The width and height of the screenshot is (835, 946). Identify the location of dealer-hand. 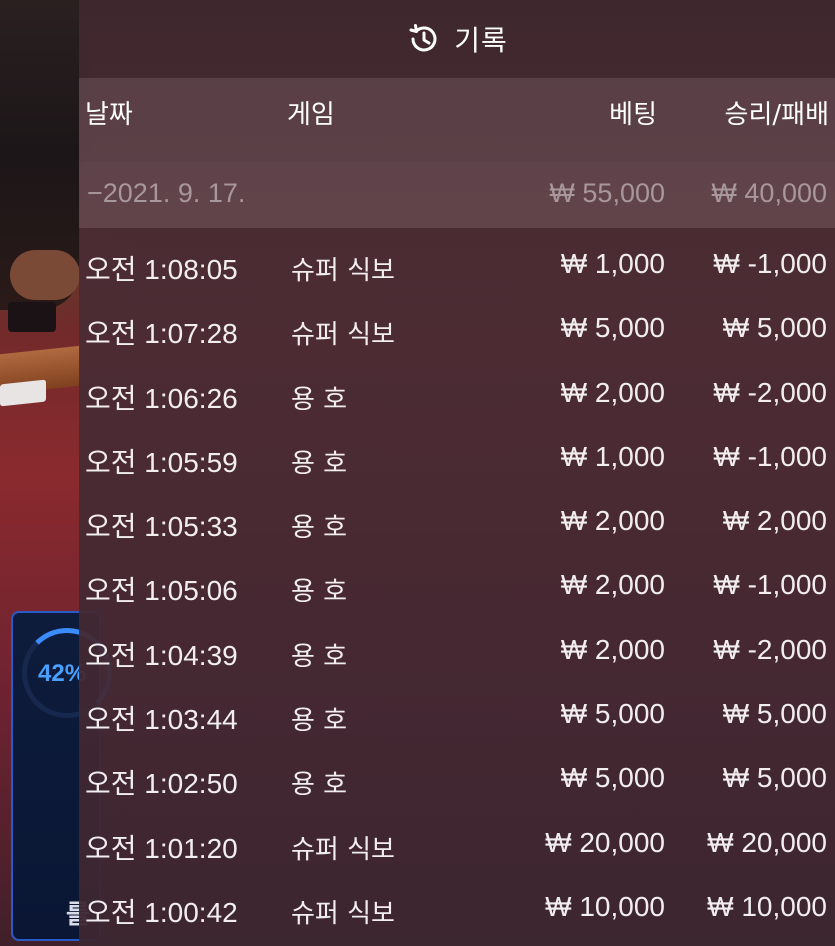
(45, 275).